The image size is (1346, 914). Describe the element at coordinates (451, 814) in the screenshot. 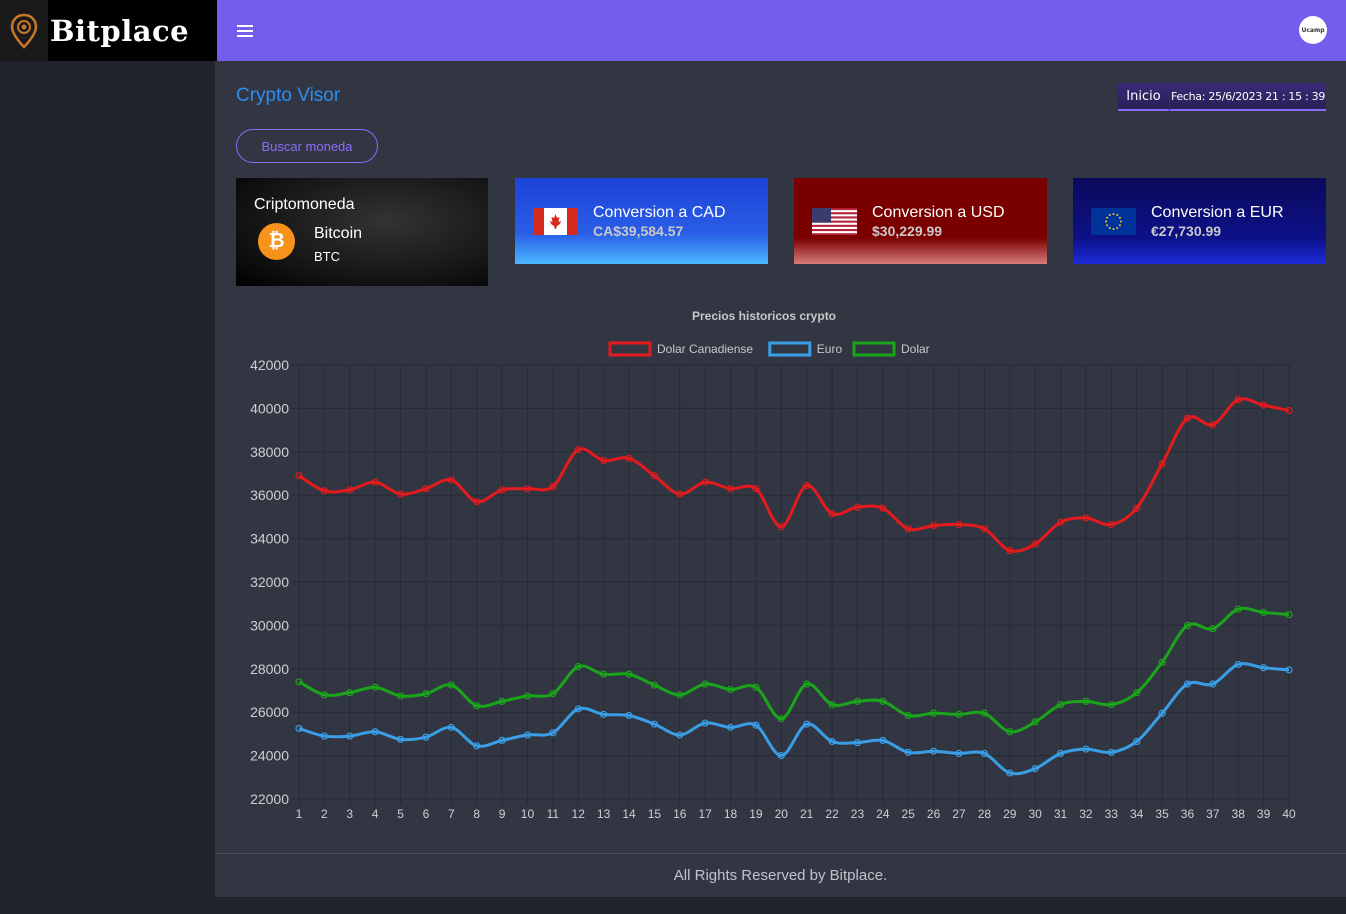

I see `x-tick-label: 7` at that location.